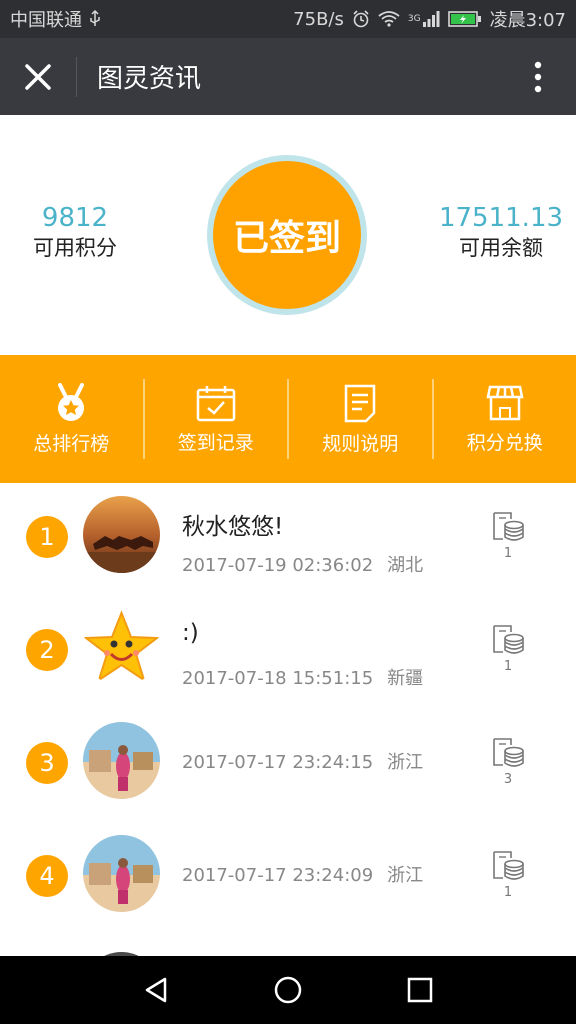  I want to click on user-name: 秋水悠悠!, so click(233, 527).